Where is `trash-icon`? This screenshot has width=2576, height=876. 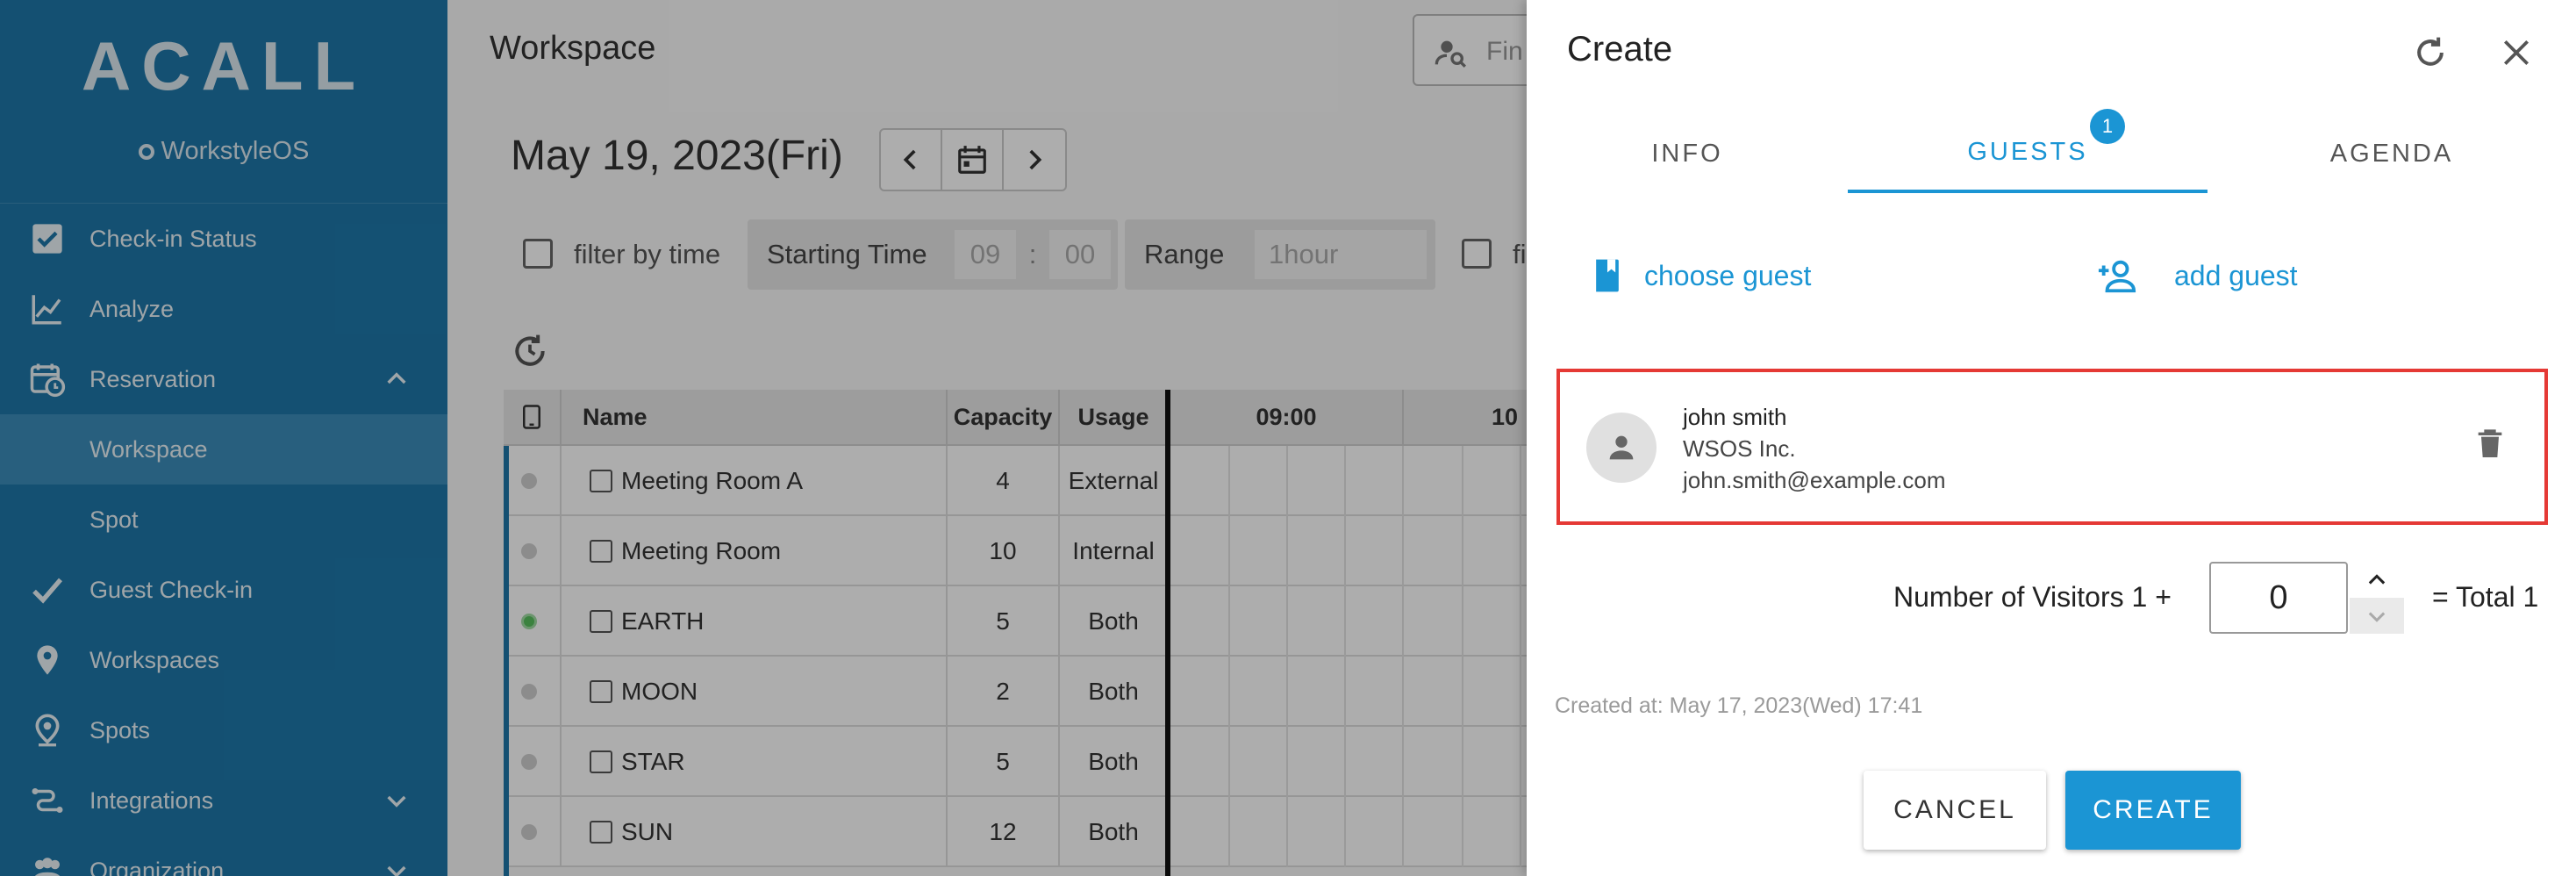 trash-icon is located at coordinates (2490, 443).